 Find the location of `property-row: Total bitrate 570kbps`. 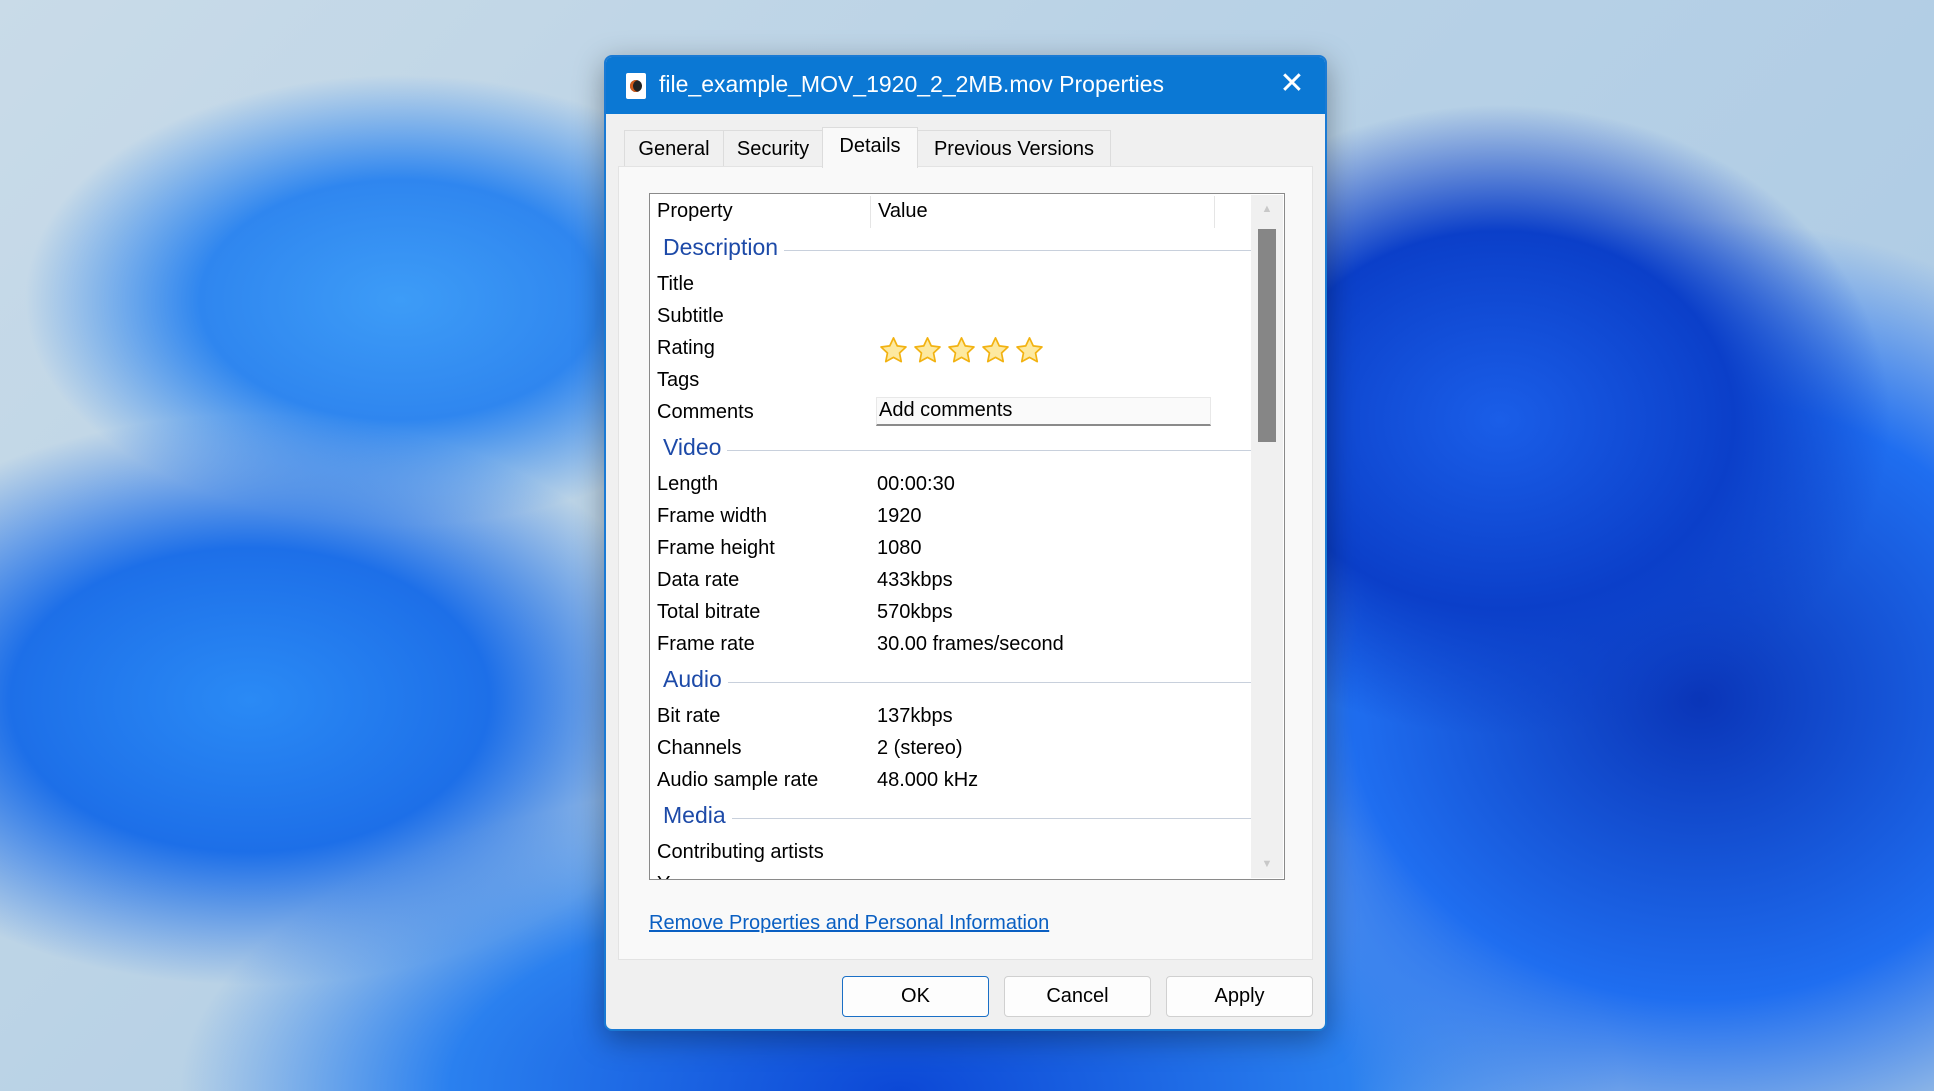

property-row: Total bitrate 570kbps is located at coordinates (950, 612).